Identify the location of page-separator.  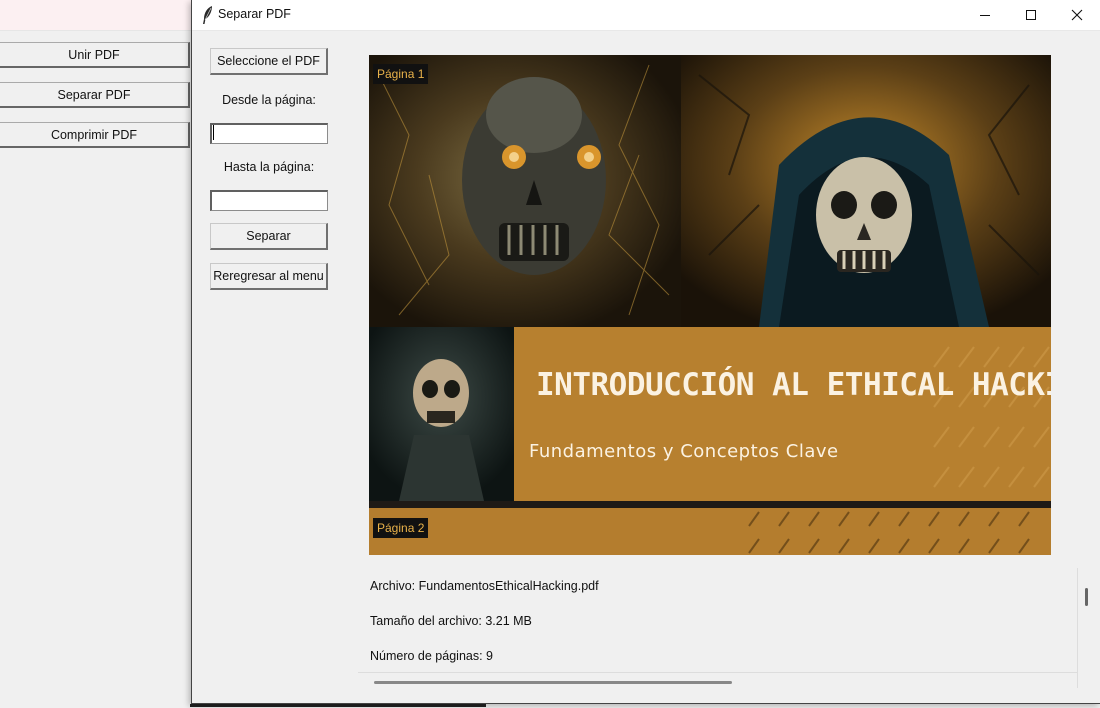
(710, 504).